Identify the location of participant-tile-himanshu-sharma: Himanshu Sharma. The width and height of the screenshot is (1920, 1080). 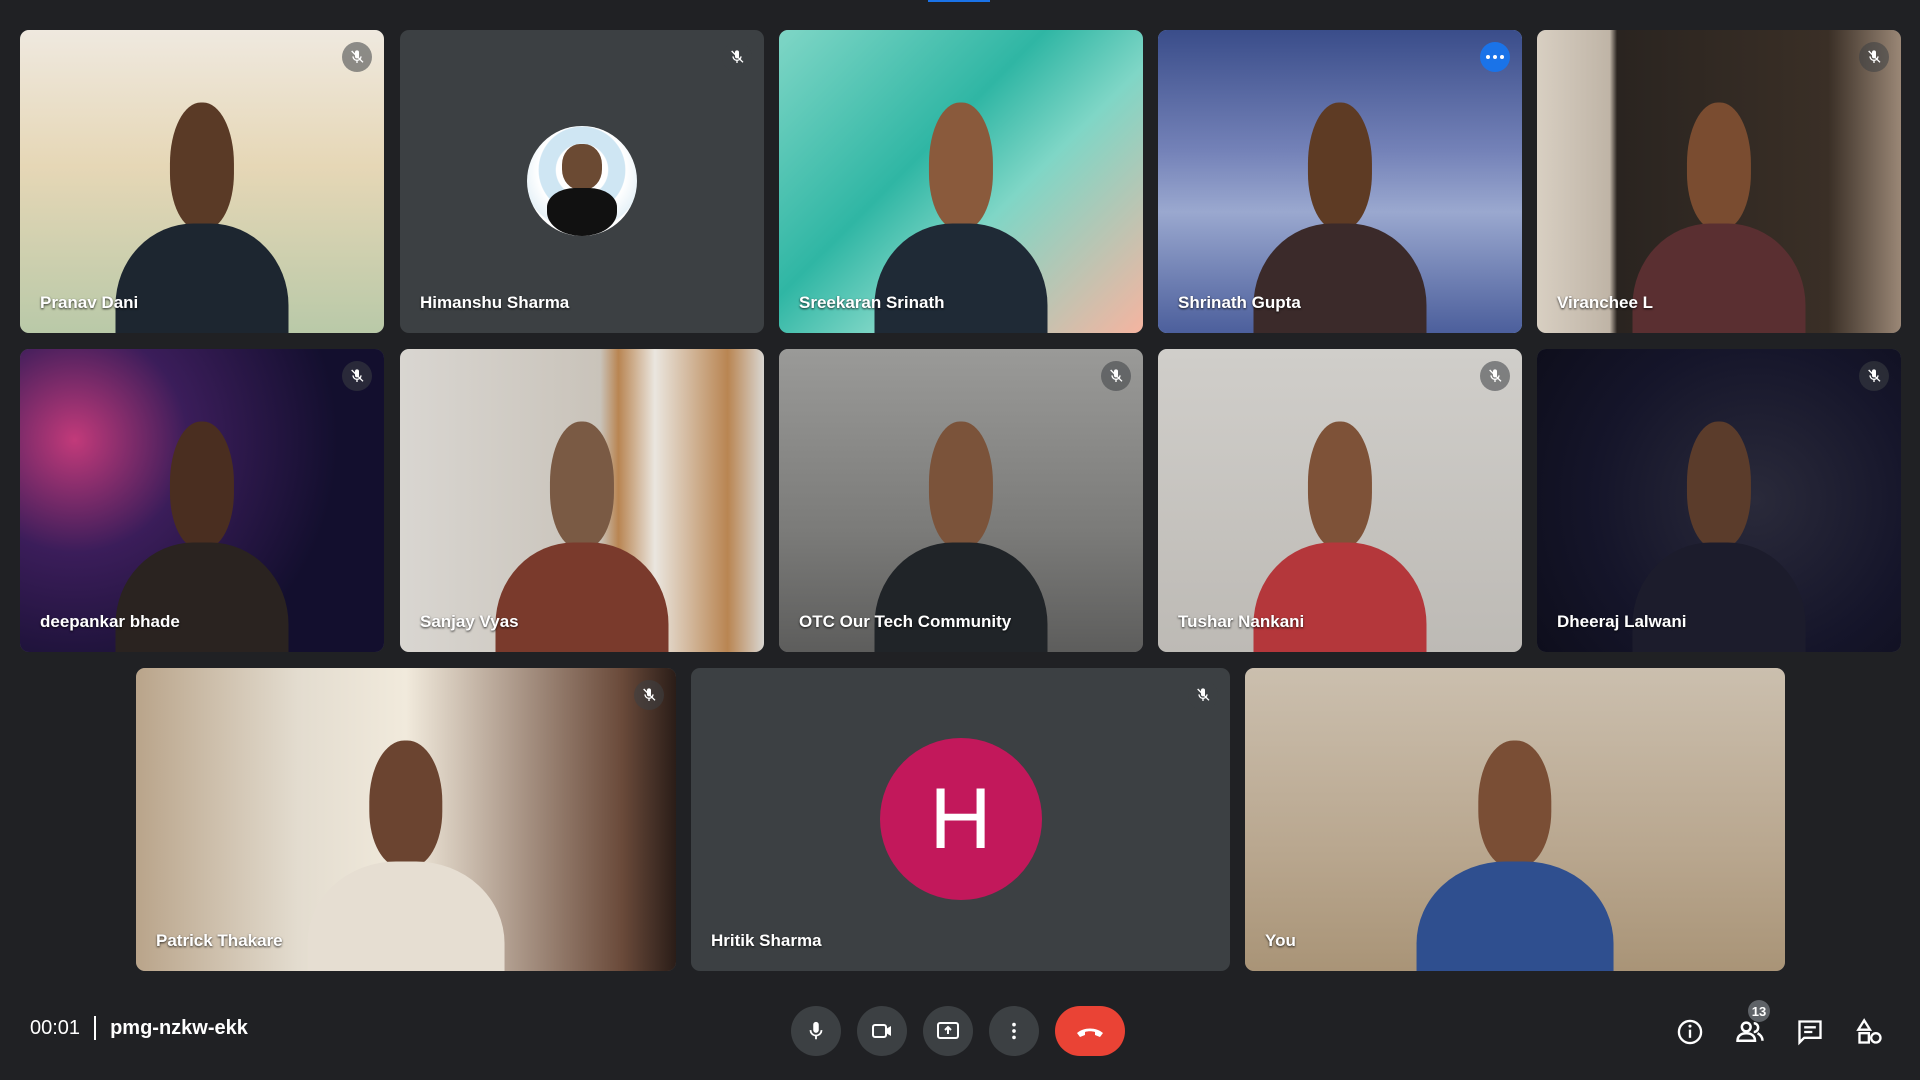
(582, 181).